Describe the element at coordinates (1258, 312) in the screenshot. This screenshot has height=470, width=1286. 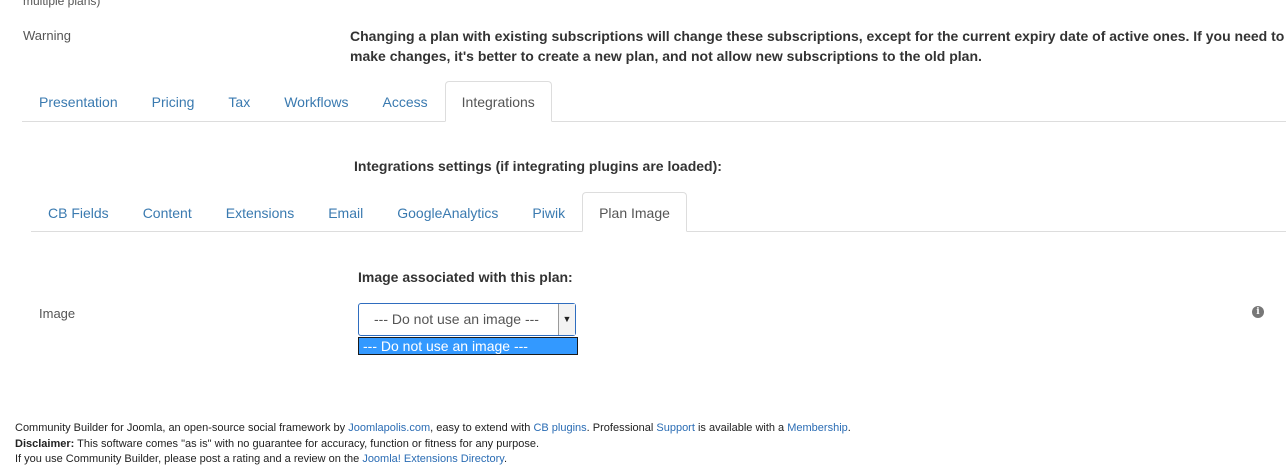
I see `info-circle-icon: i` at that location.